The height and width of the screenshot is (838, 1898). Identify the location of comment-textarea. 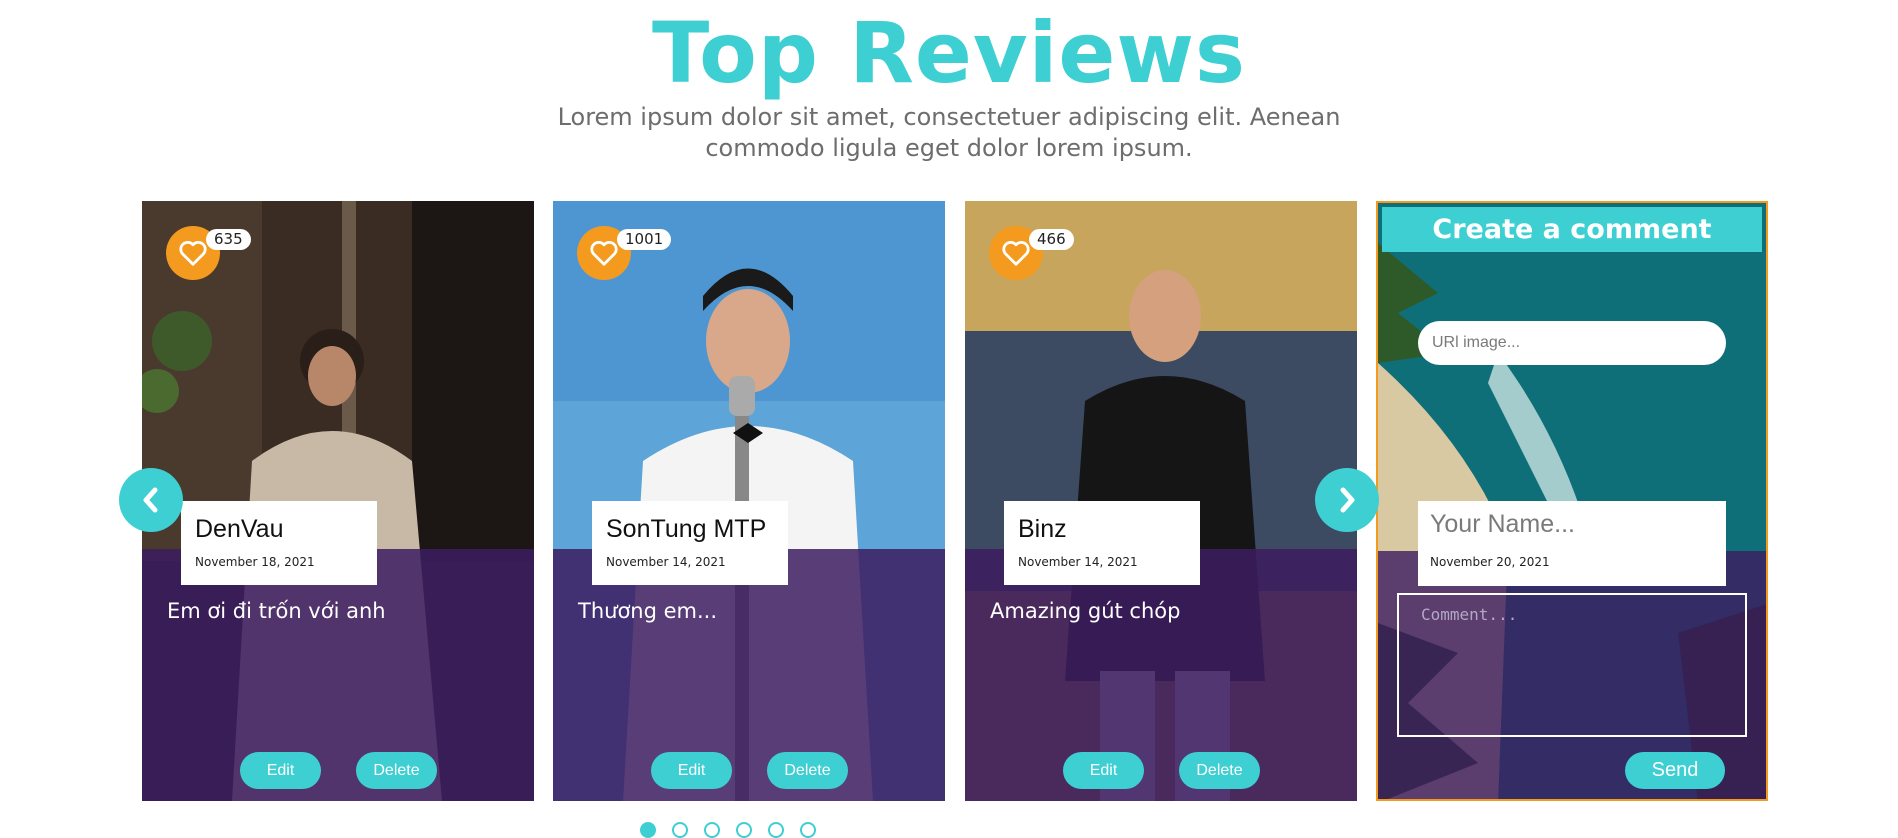
(1572, 665).